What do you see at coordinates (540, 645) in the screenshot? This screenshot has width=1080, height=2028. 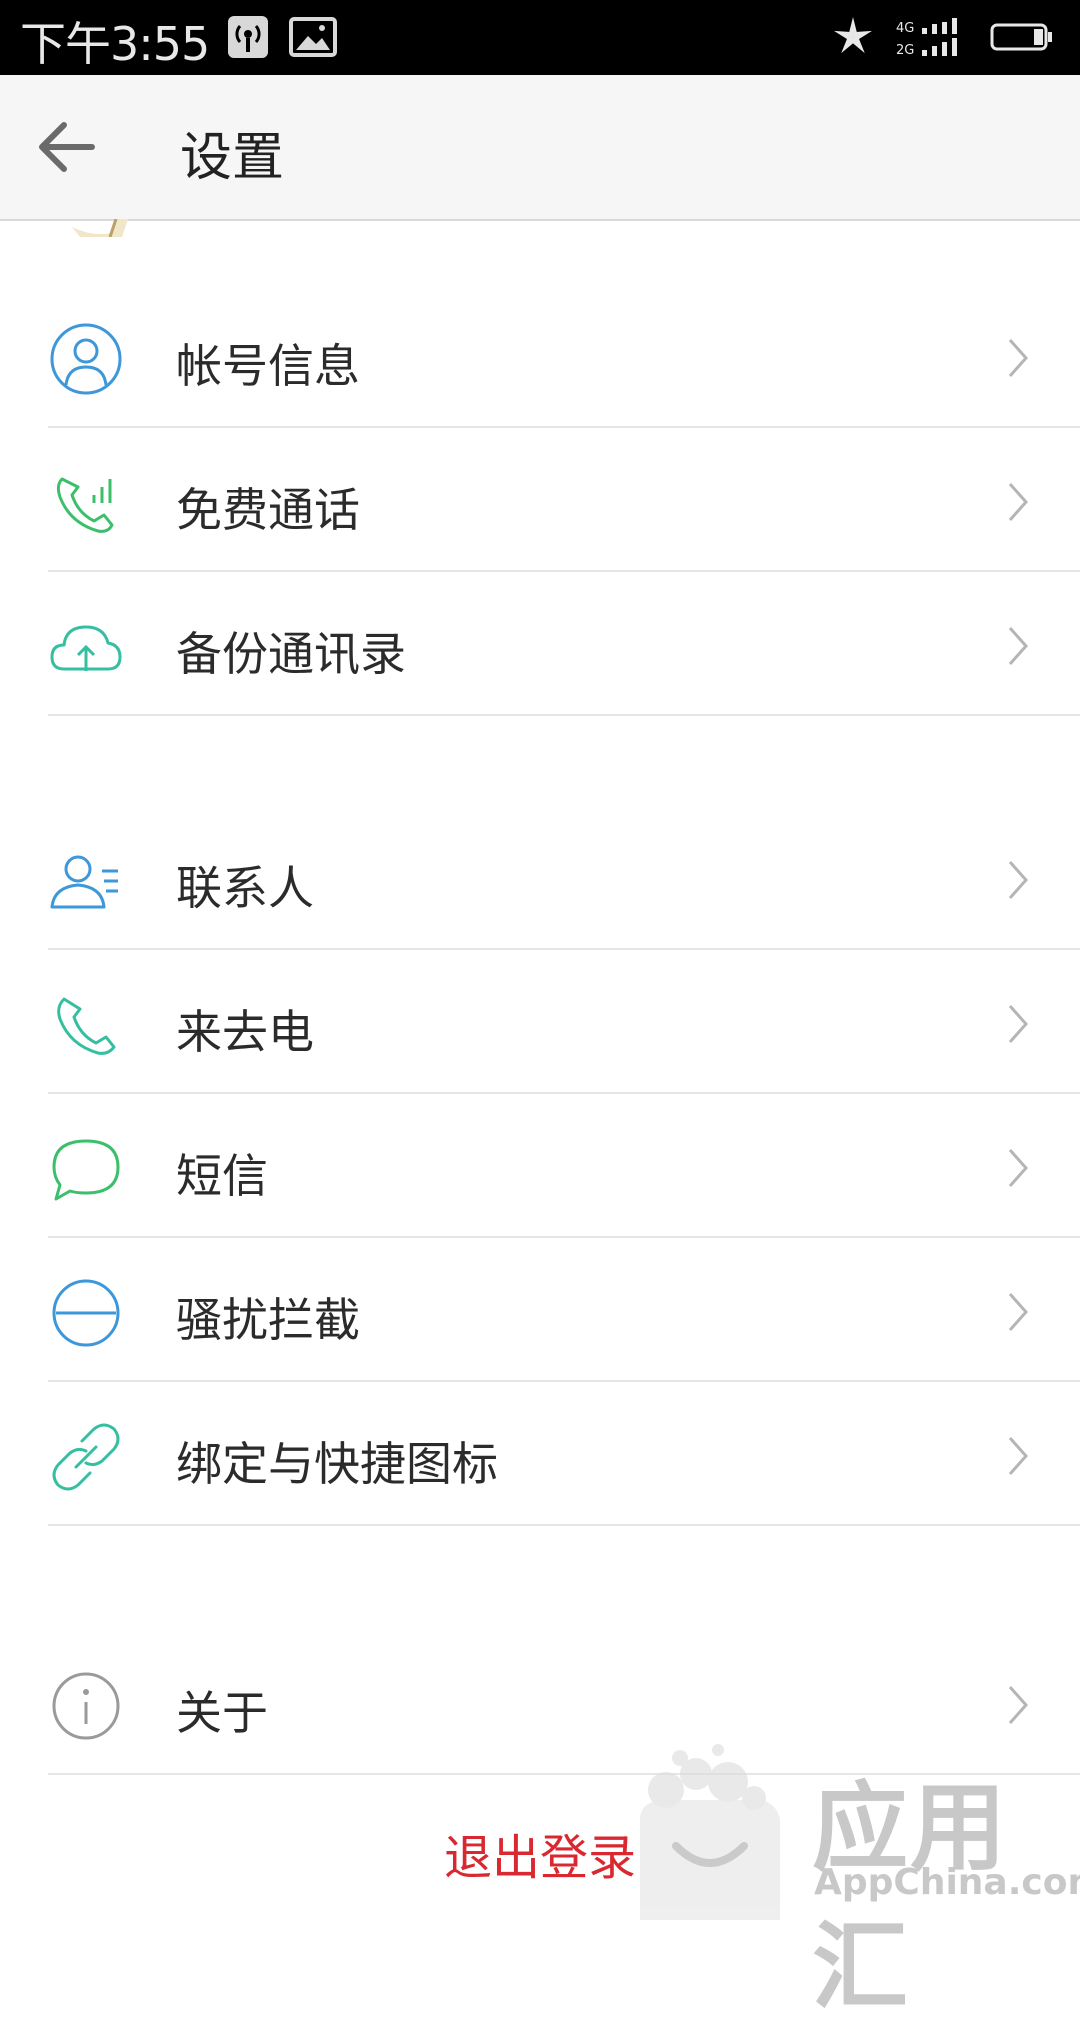 I see `setting-row-backup-contacts: 备份通讯录` at bounding box center [540, 645].